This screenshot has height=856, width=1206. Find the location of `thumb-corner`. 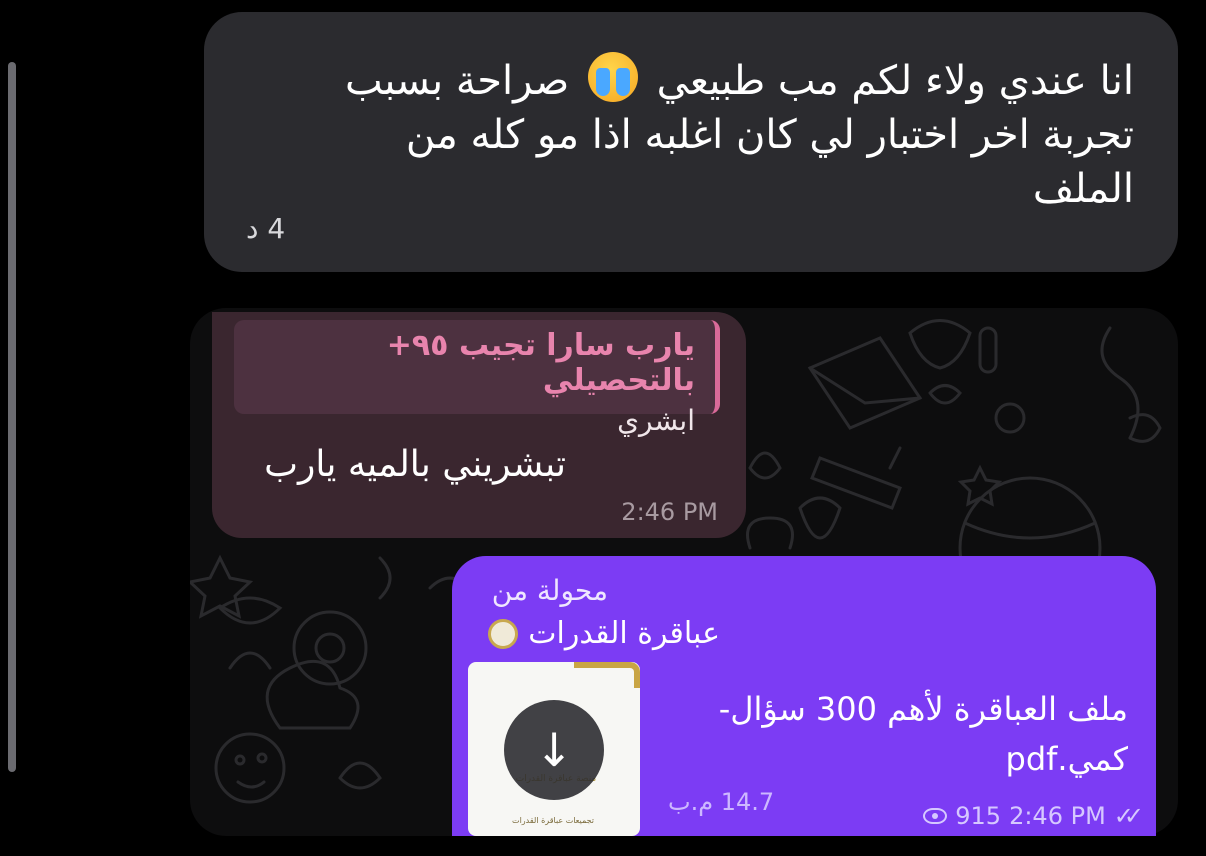

thumb-corner is located at coordinates (607, 675).